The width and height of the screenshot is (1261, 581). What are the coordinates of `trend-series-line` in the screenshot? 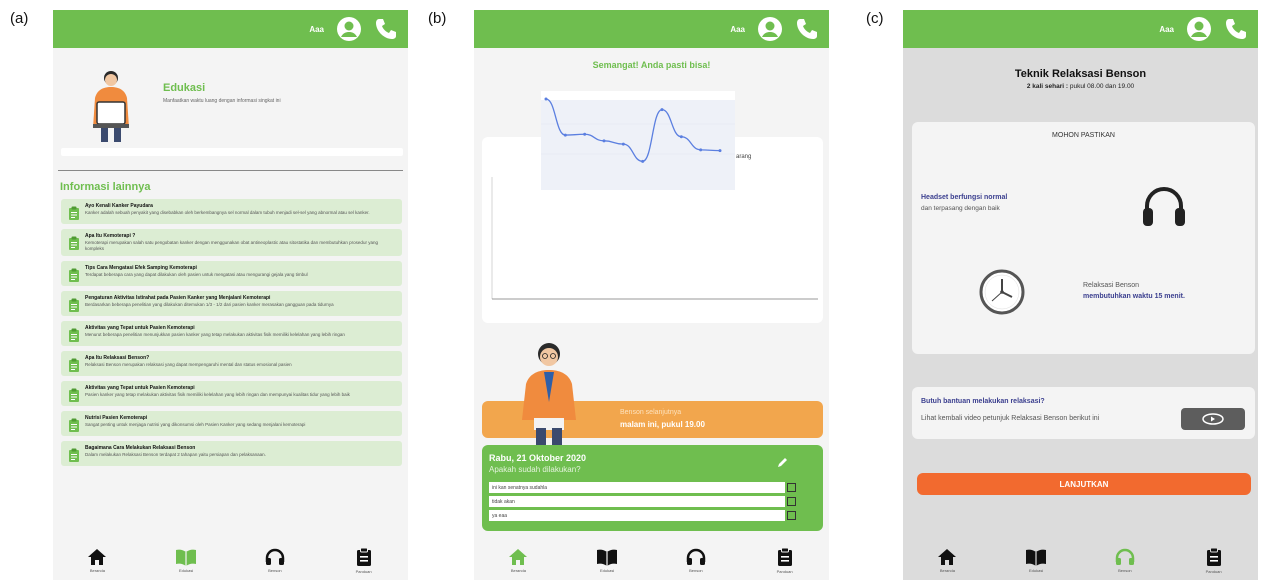 It's located at (633, 130).